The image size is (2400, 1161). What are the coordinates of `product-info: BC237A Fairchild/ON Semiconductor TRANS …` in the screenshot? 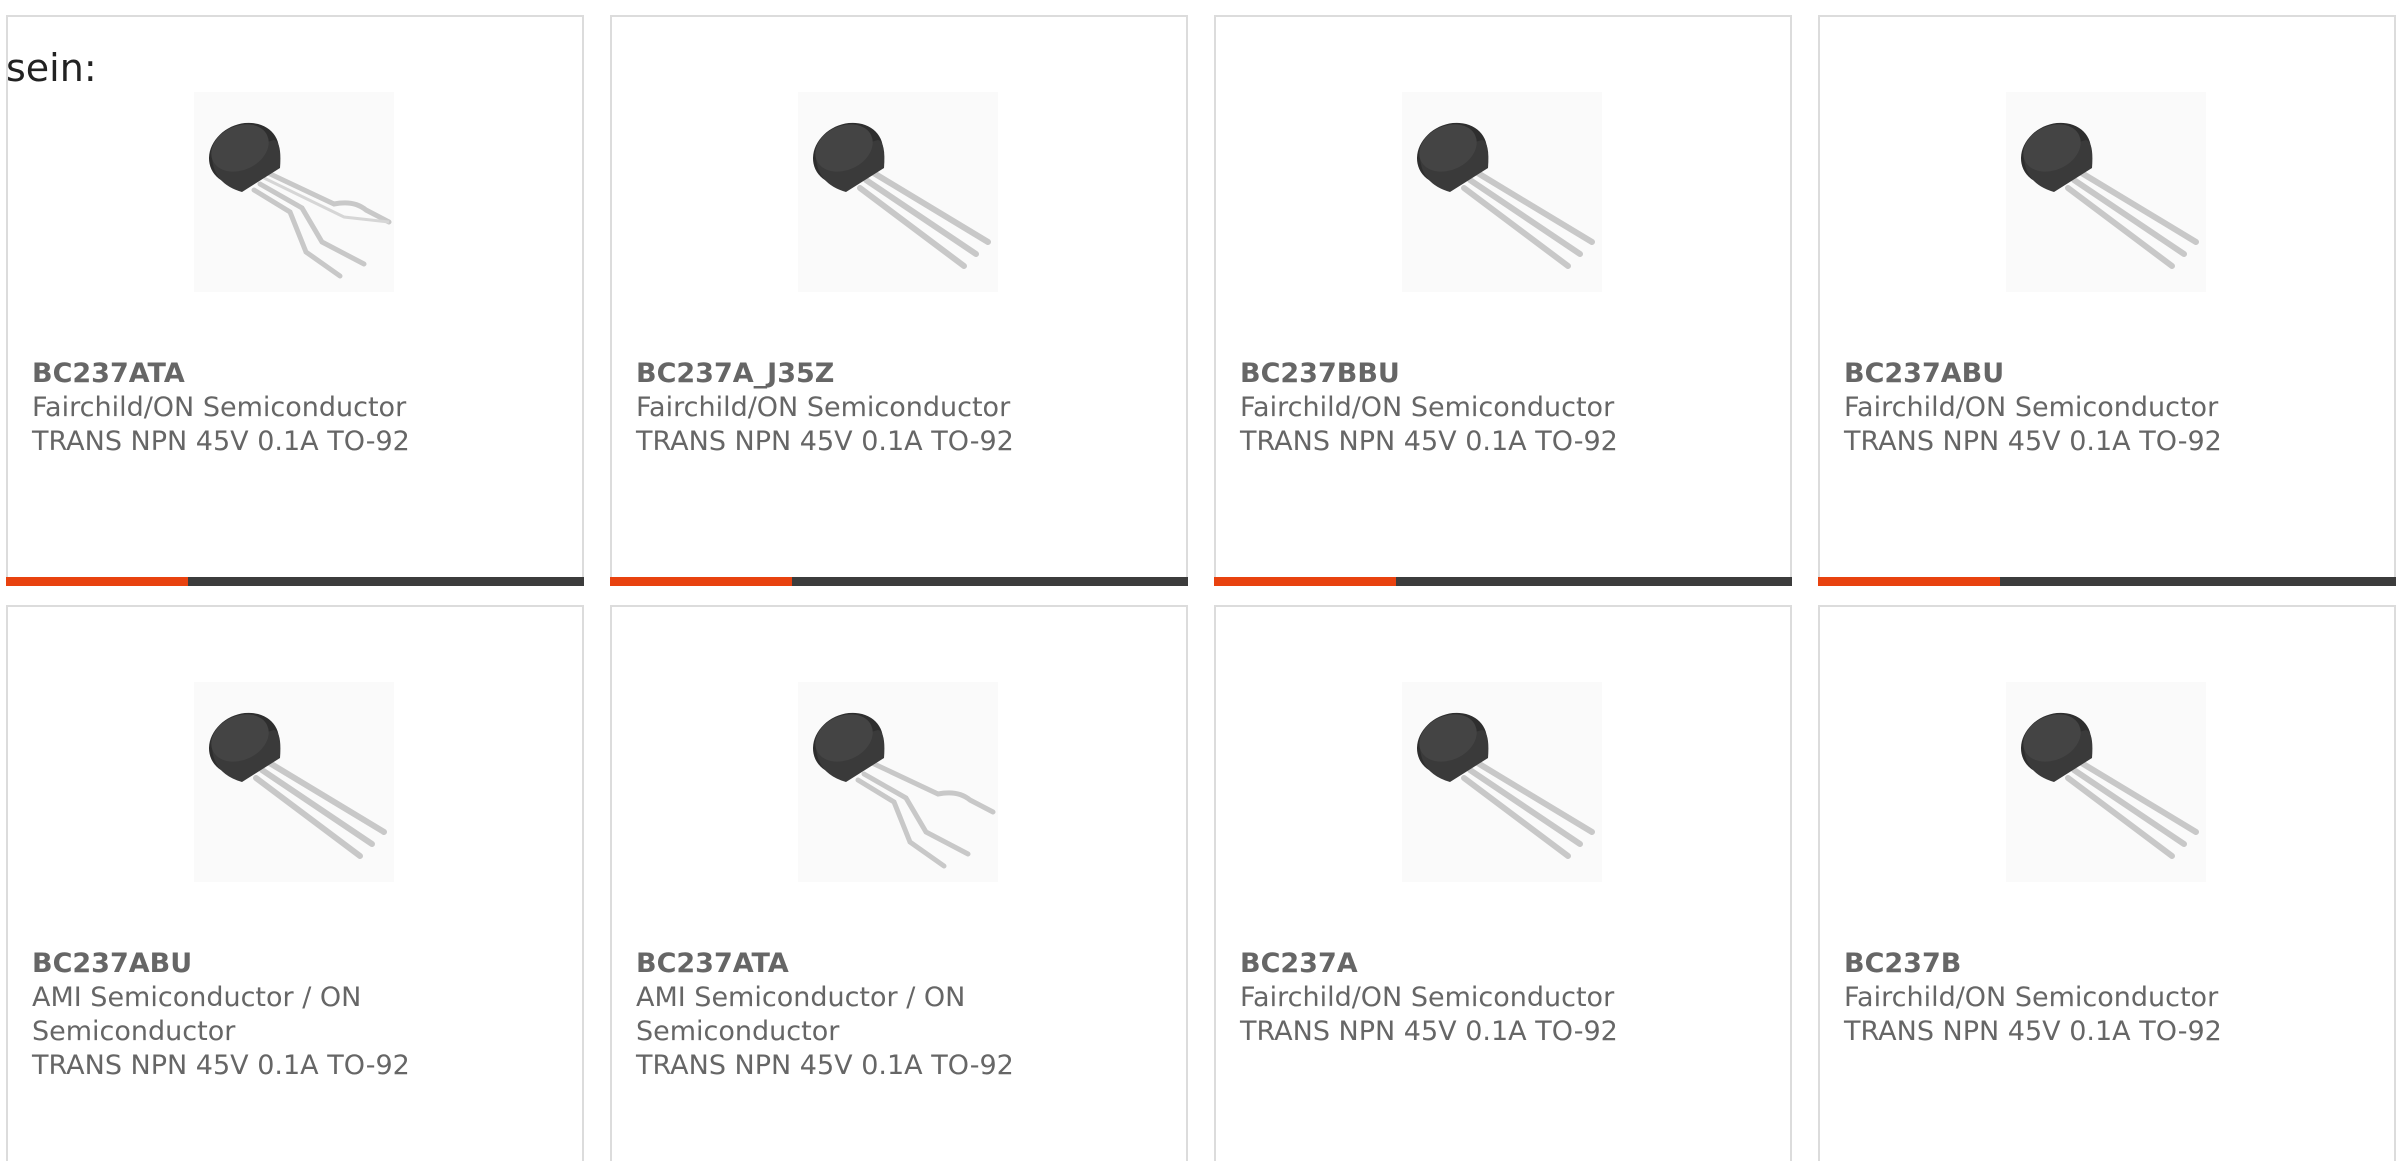 It's located at (1505, 998).